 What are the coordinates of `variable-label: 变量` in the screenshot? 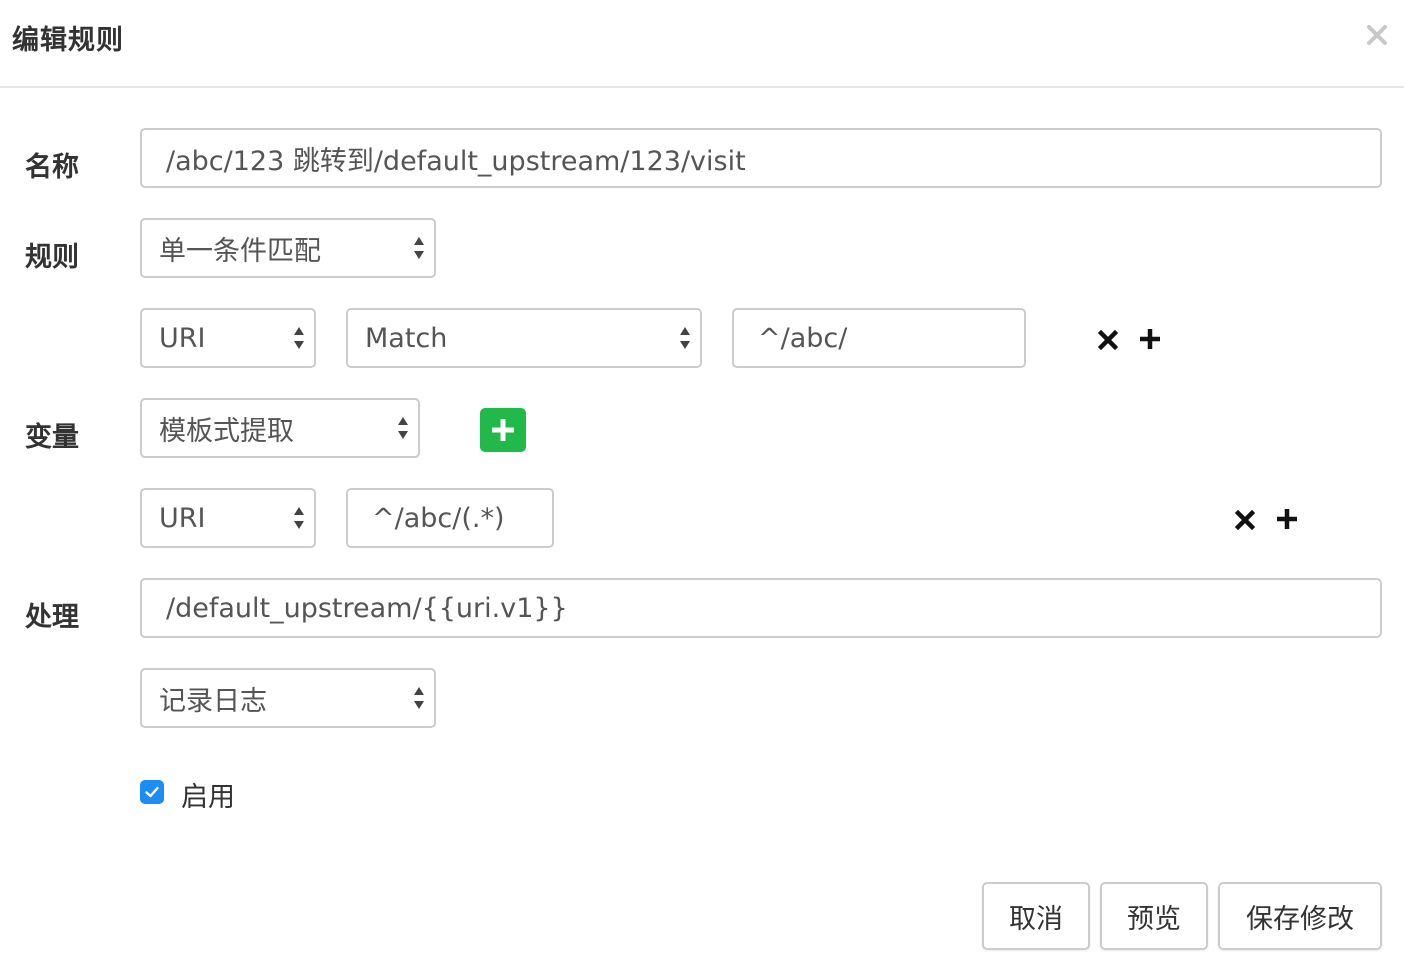 It's located at (52, 437).